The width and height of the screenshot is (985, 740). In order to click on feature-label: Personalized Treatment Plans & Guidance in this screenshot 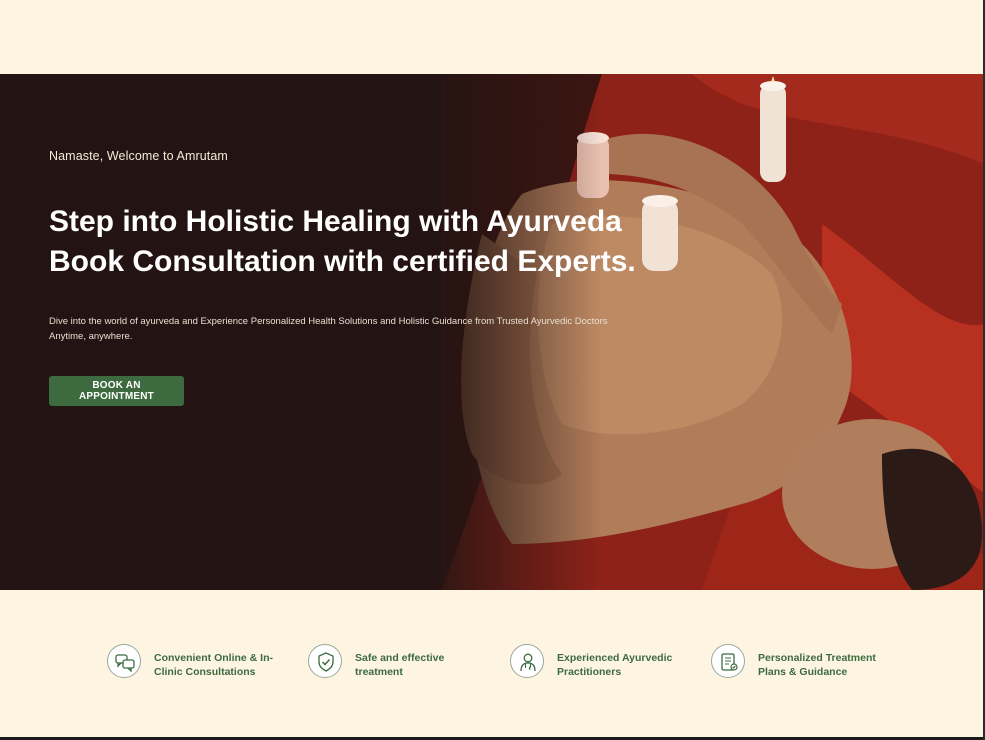, I will do `click(817, 665)`.